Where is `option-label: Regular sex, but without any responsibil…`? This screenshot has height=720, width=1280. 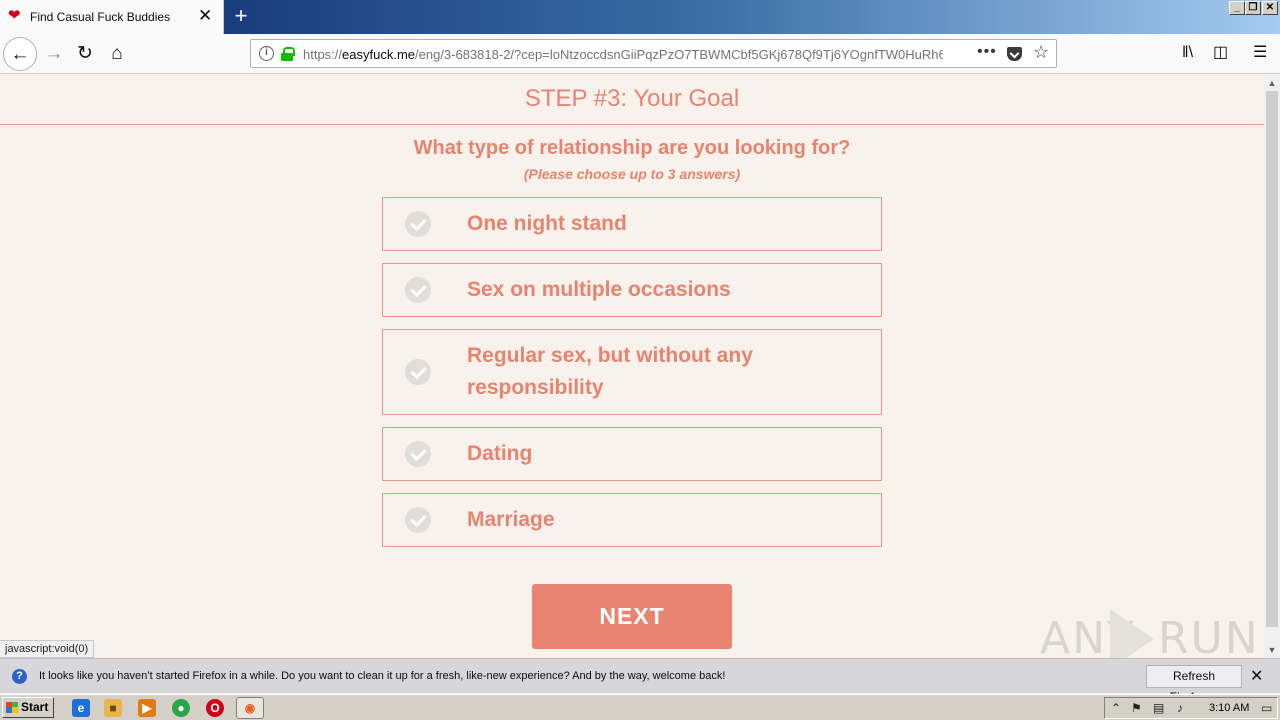
option-label: Regular sex, but without any responsibil… is located at coordinates (610, 371).